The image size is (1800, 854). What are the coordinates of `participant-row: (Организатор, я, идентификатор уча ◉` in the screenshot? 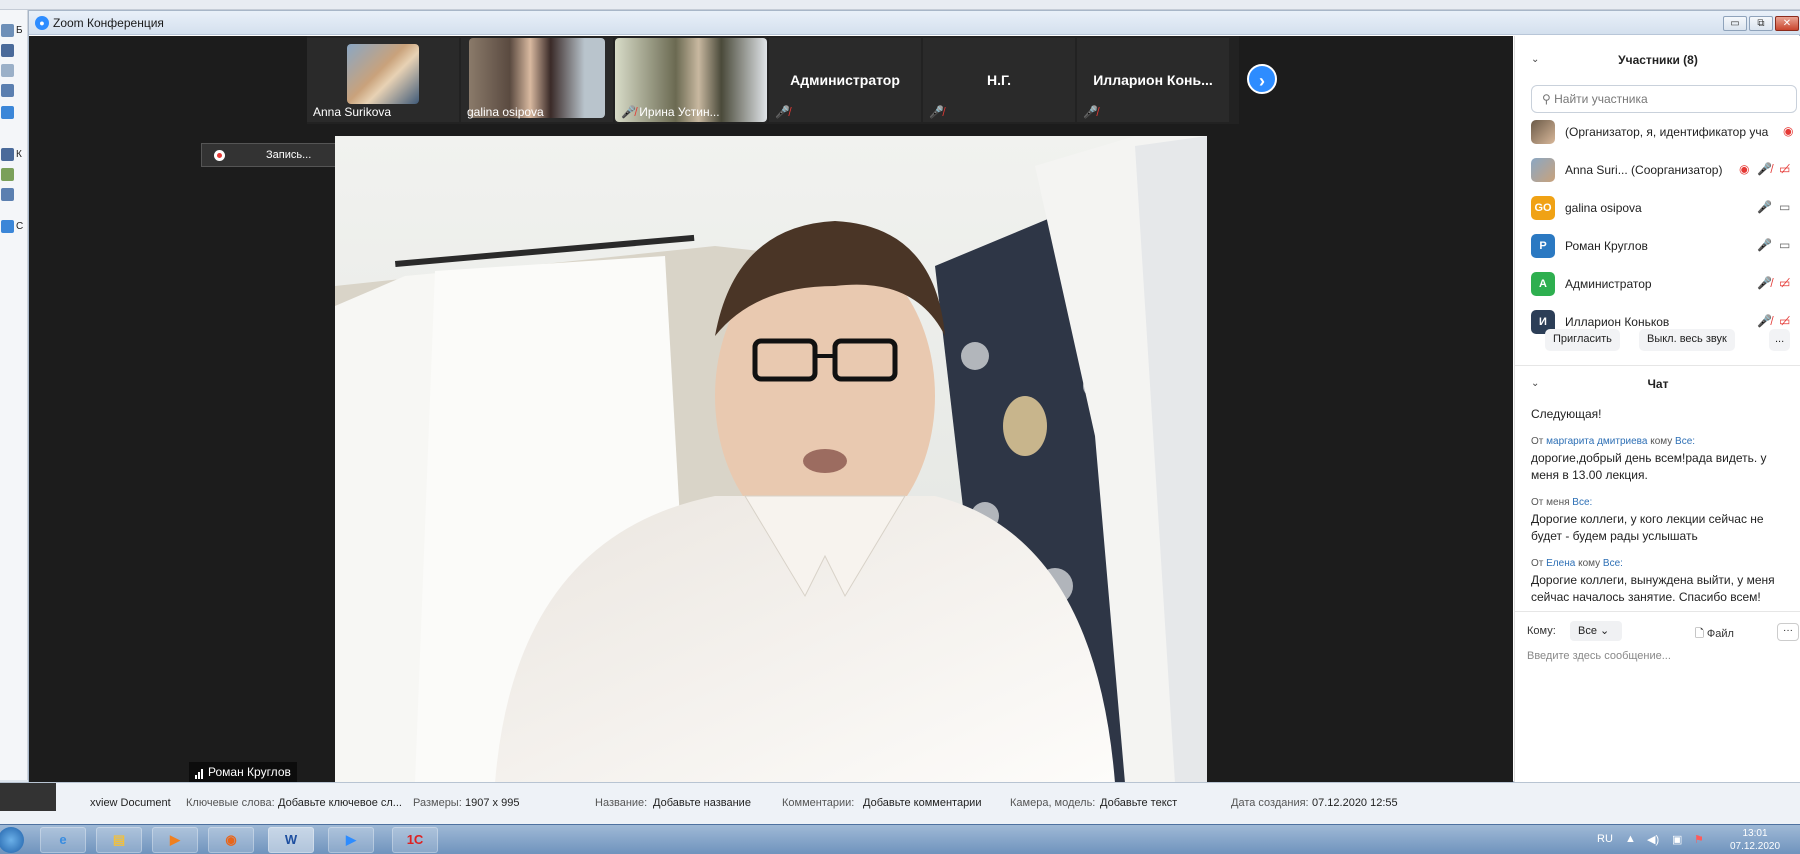 It's located at (1664, 132).